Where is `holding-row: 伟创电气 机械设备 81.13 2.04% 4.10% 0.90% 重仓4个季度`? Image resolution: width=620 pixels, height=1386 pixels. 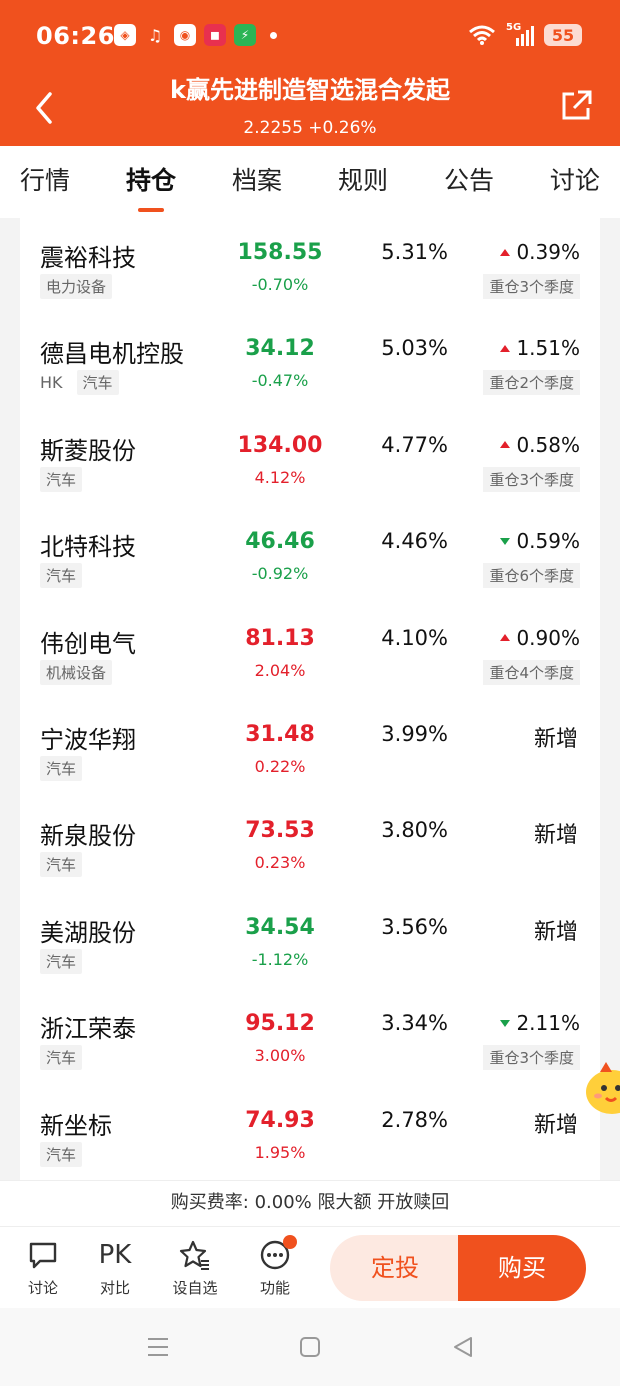 holding-row: 伟创电气 机械设备 81.13 2.04% 4.10% 0.90% 重仓4个季度 is located at coordinates (310, 652).